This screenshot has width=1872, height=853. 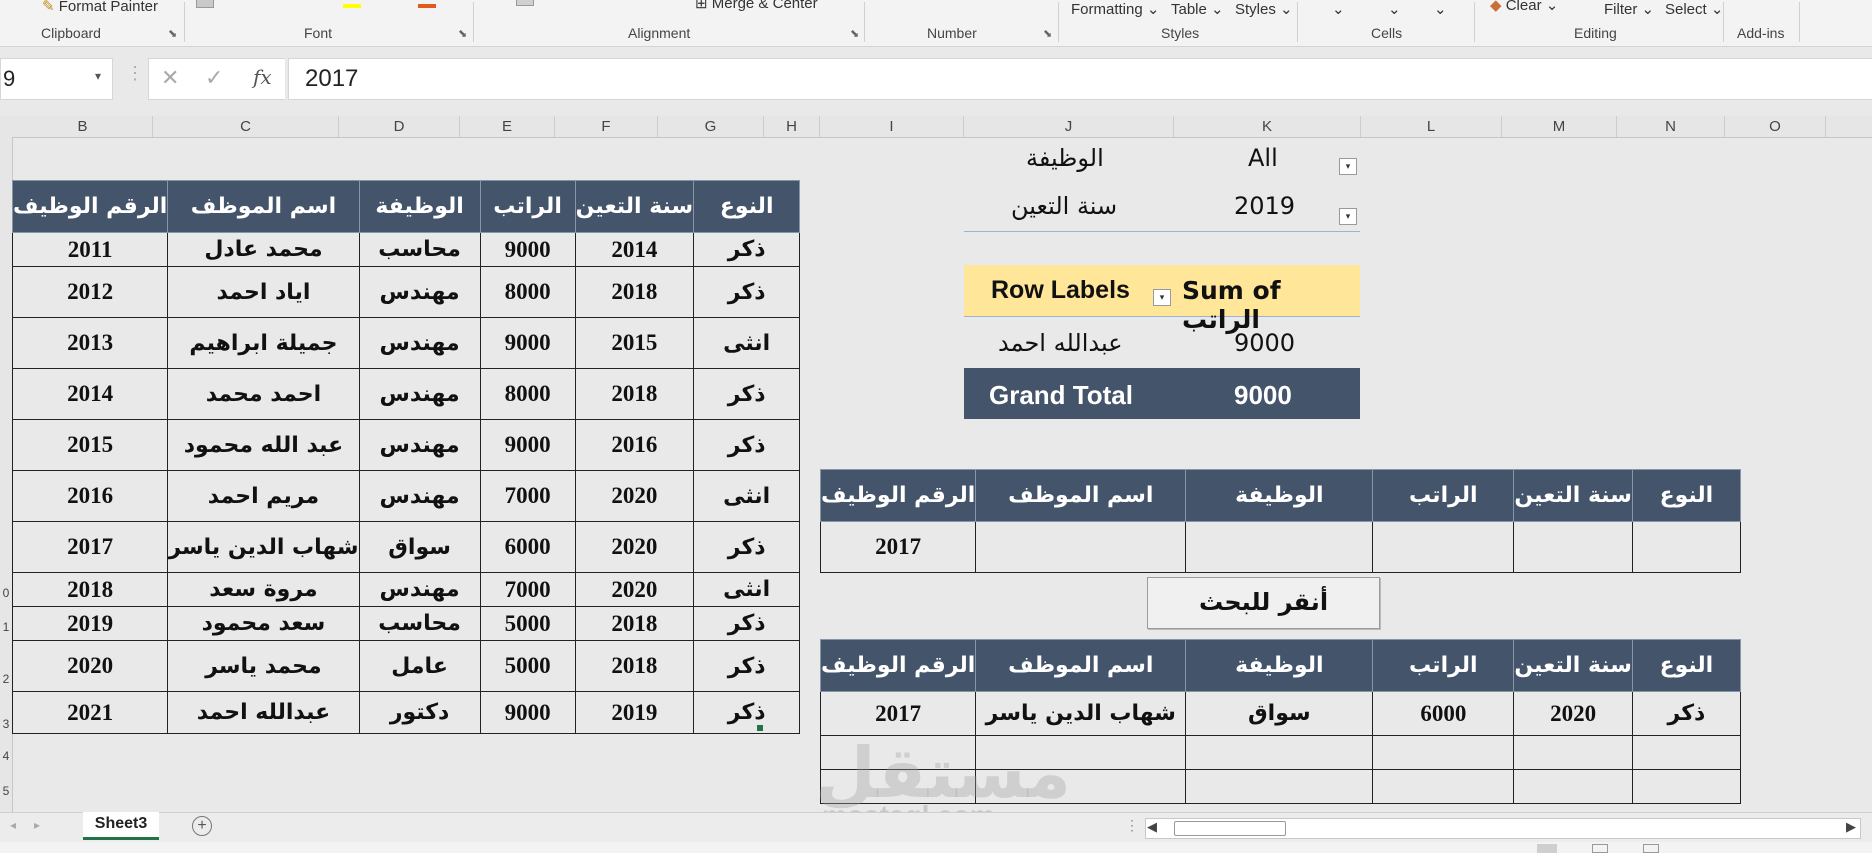 What do you see at coordinates (527, 292) in the screenshot?
I see `cell: 8000` at bounding box center [527, 292].